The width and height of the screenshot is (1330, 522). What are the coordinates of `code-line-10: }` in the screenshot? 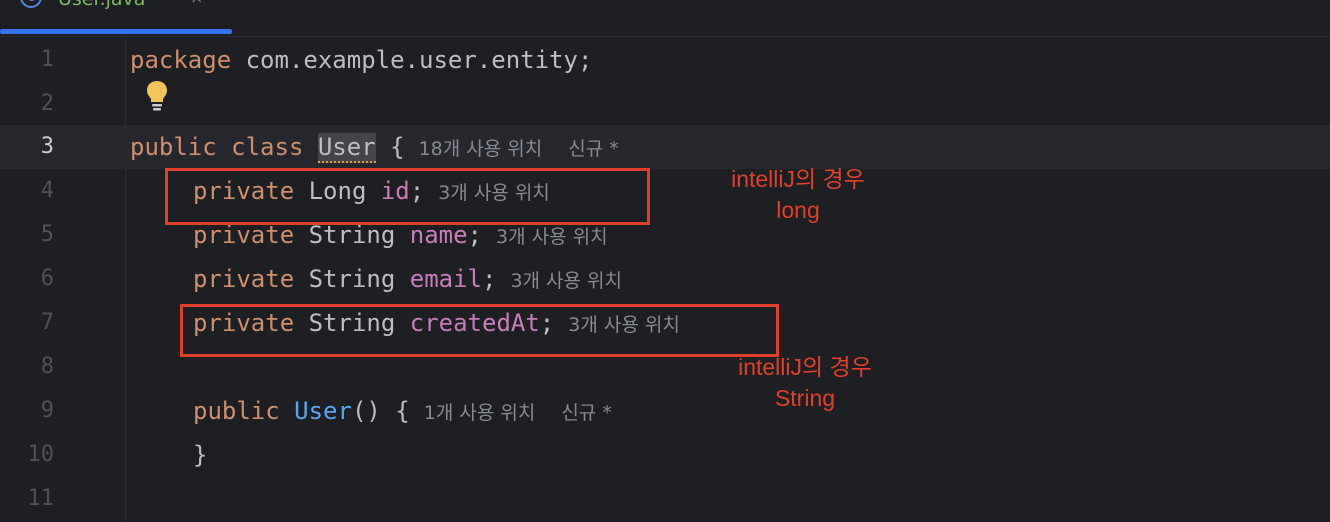 It's located at (200, 455).